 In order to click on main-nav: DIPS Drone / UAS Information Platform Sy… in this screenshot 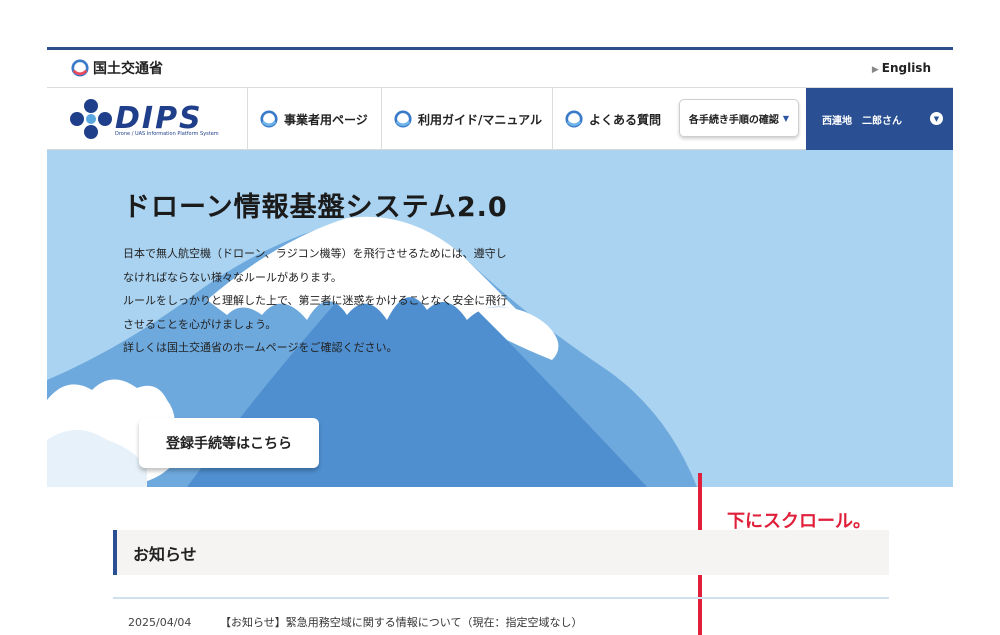, I will do `click(500, 119)`.